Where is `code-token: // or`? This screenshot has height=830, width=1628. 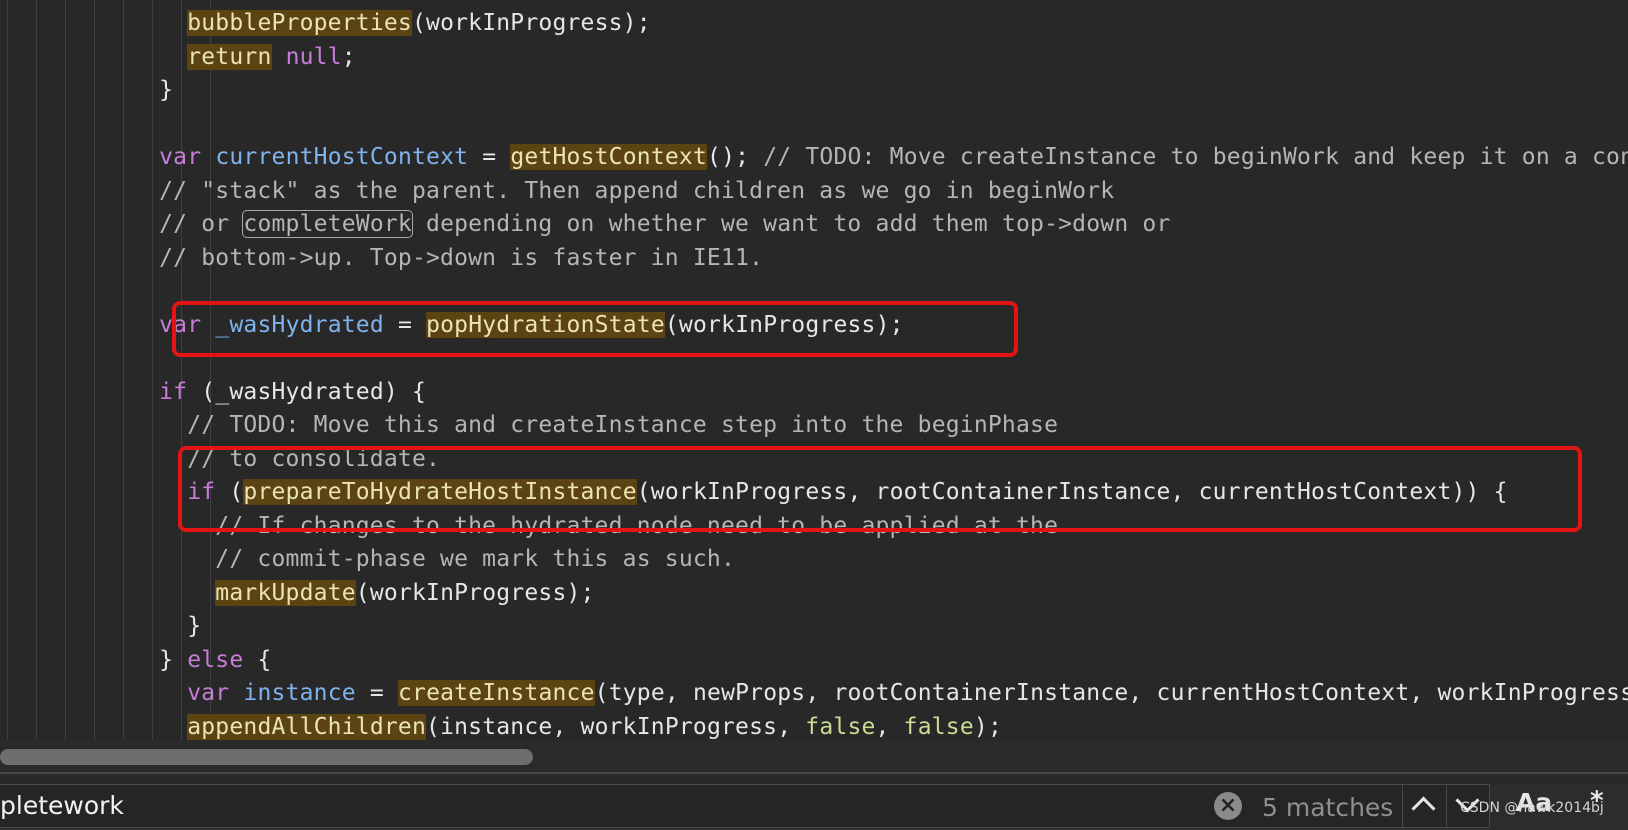 code-token: // or is located at coordinates (187, 224).